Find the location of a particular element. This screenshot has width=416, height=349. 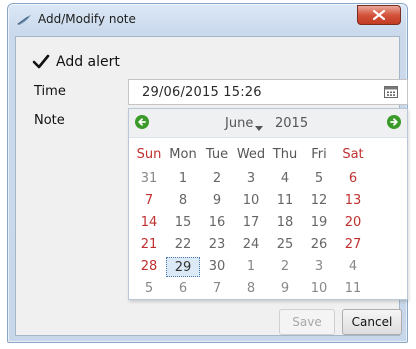

calendar-day: 26 is located at coordinates (319, 245).